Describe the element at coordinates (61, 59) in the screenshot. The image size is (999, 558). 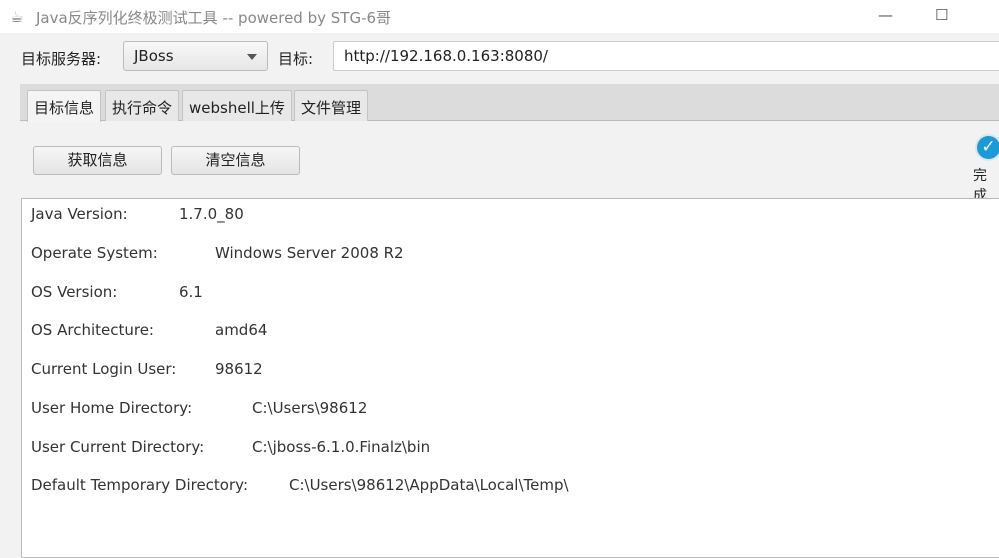
I see `server-label: 目标服务器:` at that location.